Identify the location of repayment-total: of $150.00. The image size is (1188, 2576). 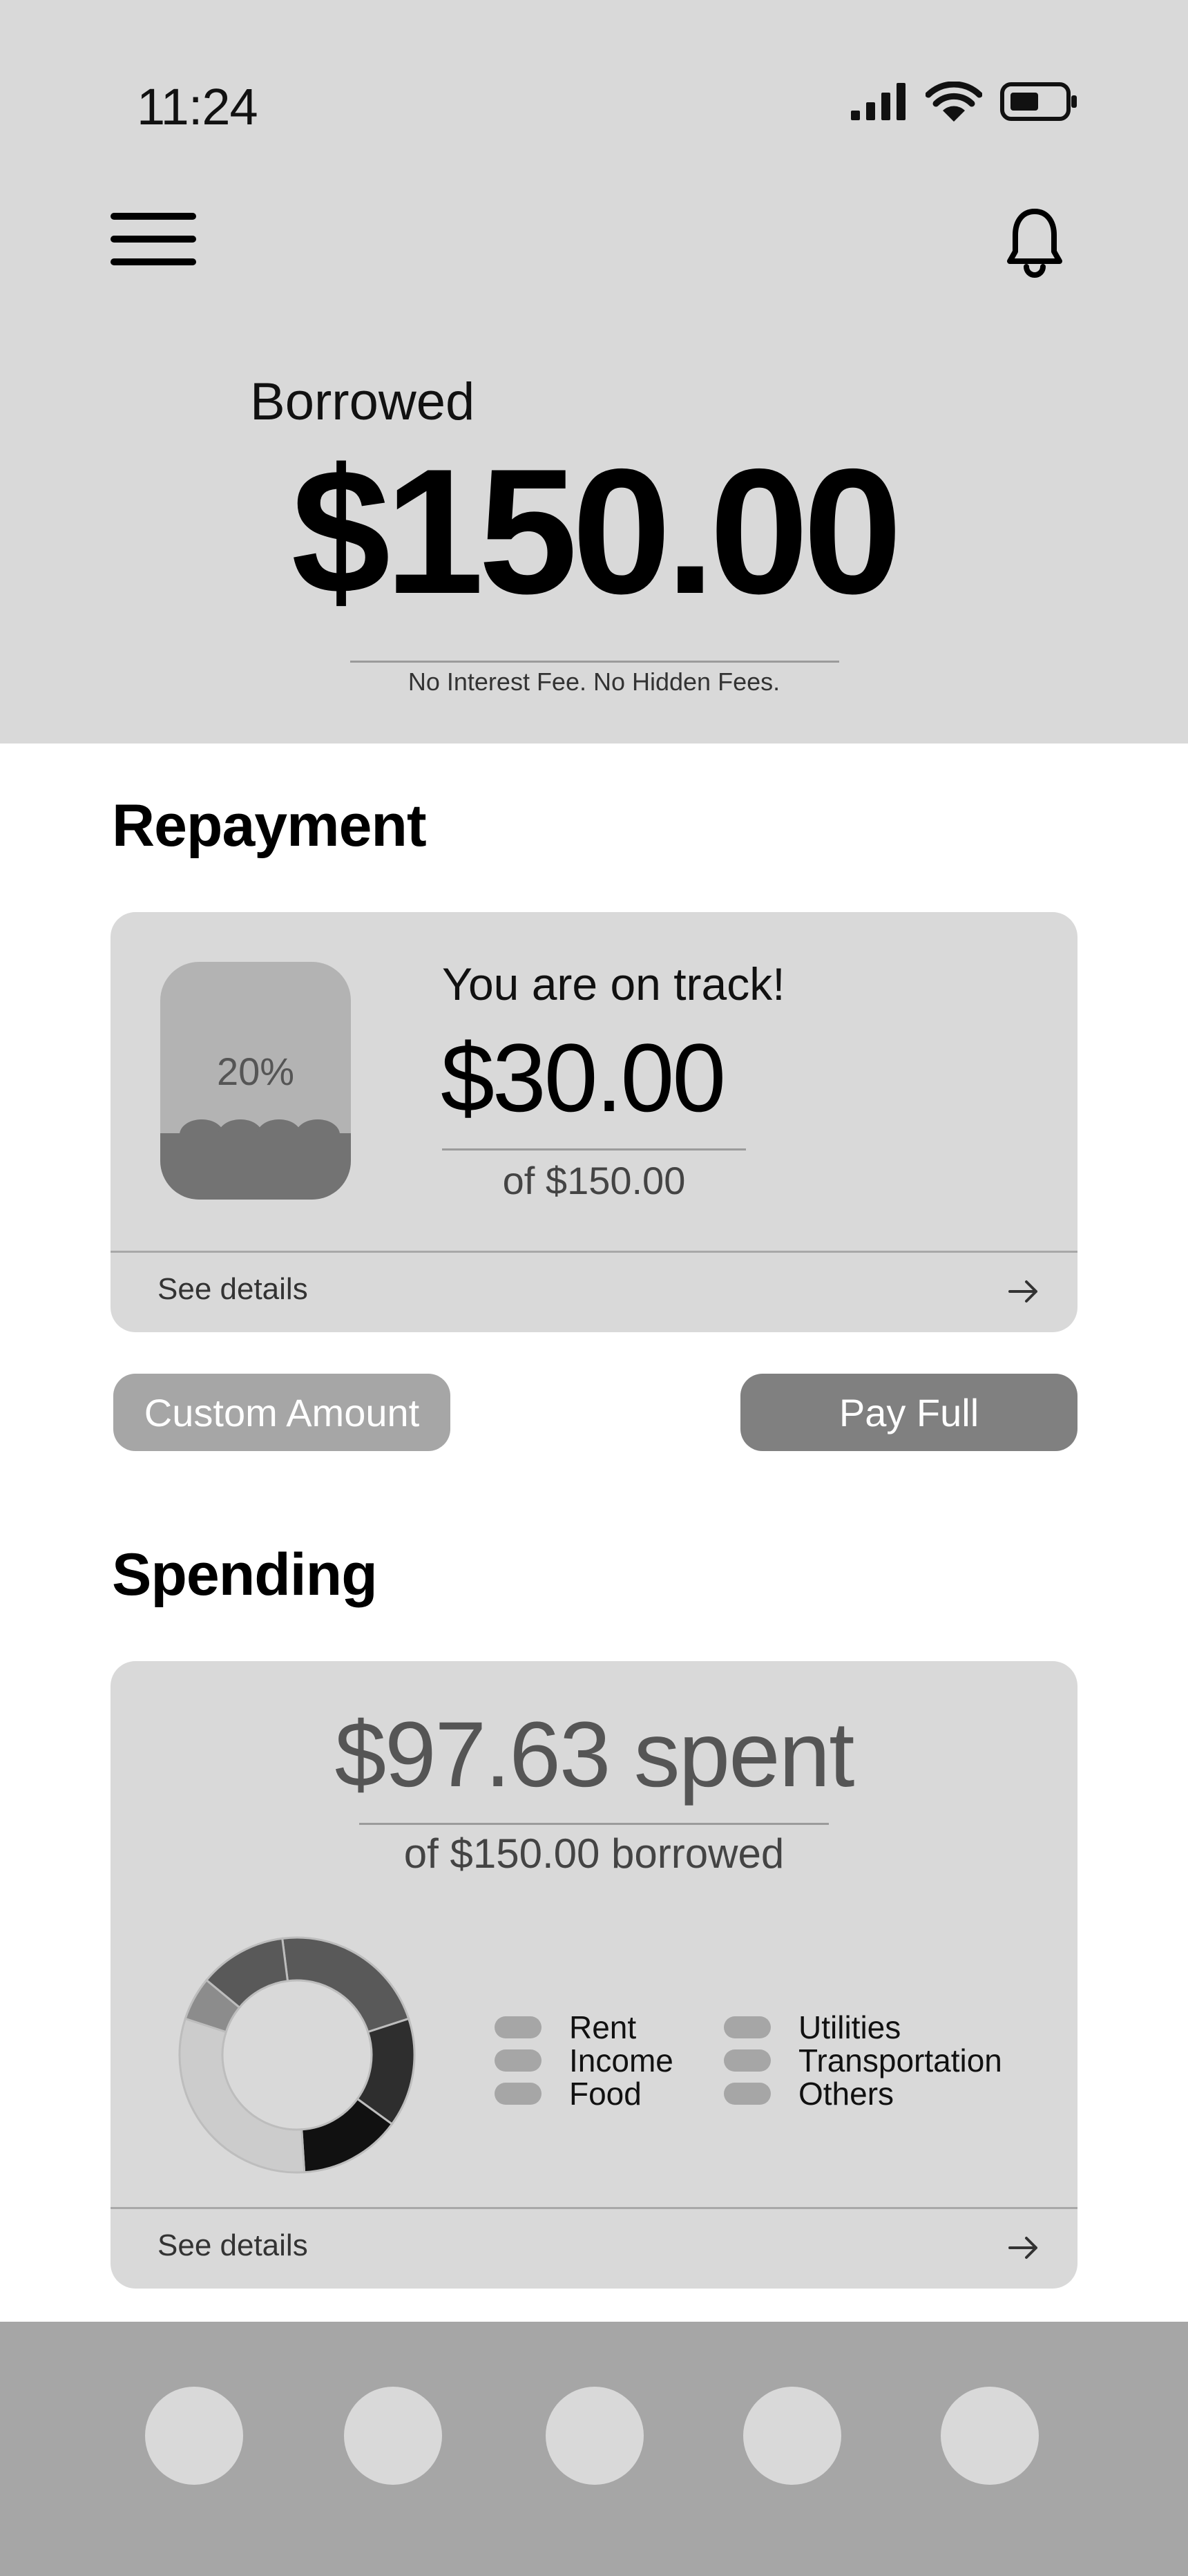
(594, 1180).